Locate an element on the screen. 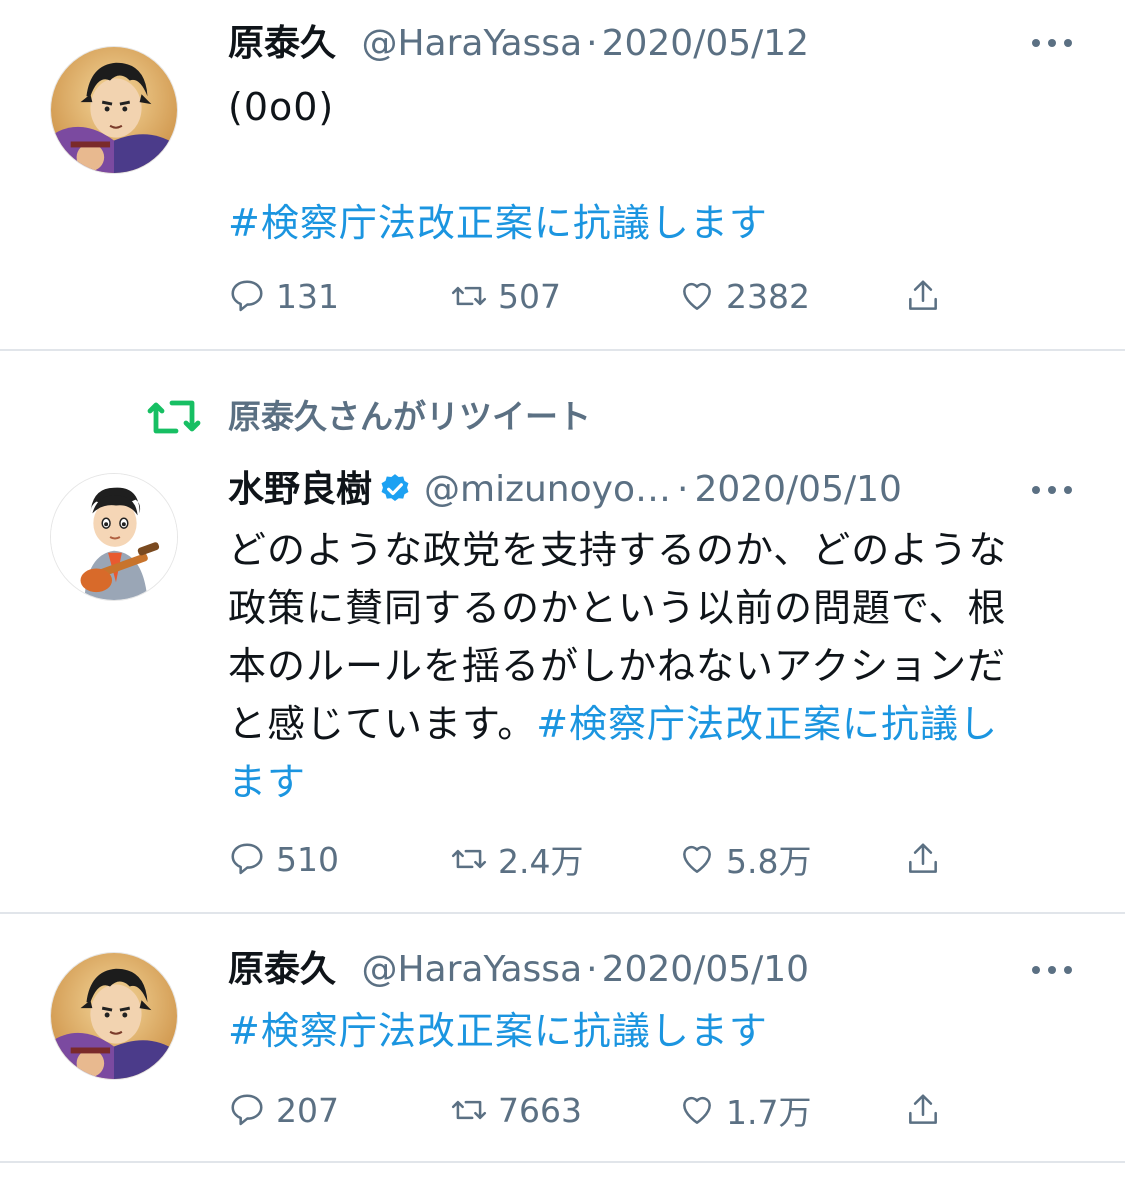 The image size is (1125, 1182). avatar-mizunoyoshiki is located at coordinates (114, 537).